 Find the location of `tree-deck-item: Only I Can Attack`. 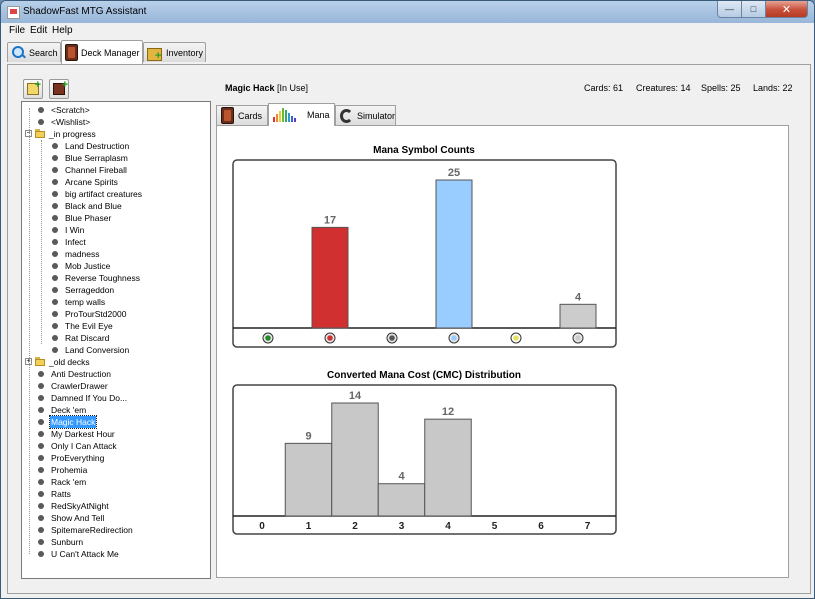

tree-deck-item: Only I Can Attack is located at coordinates (115, 446).